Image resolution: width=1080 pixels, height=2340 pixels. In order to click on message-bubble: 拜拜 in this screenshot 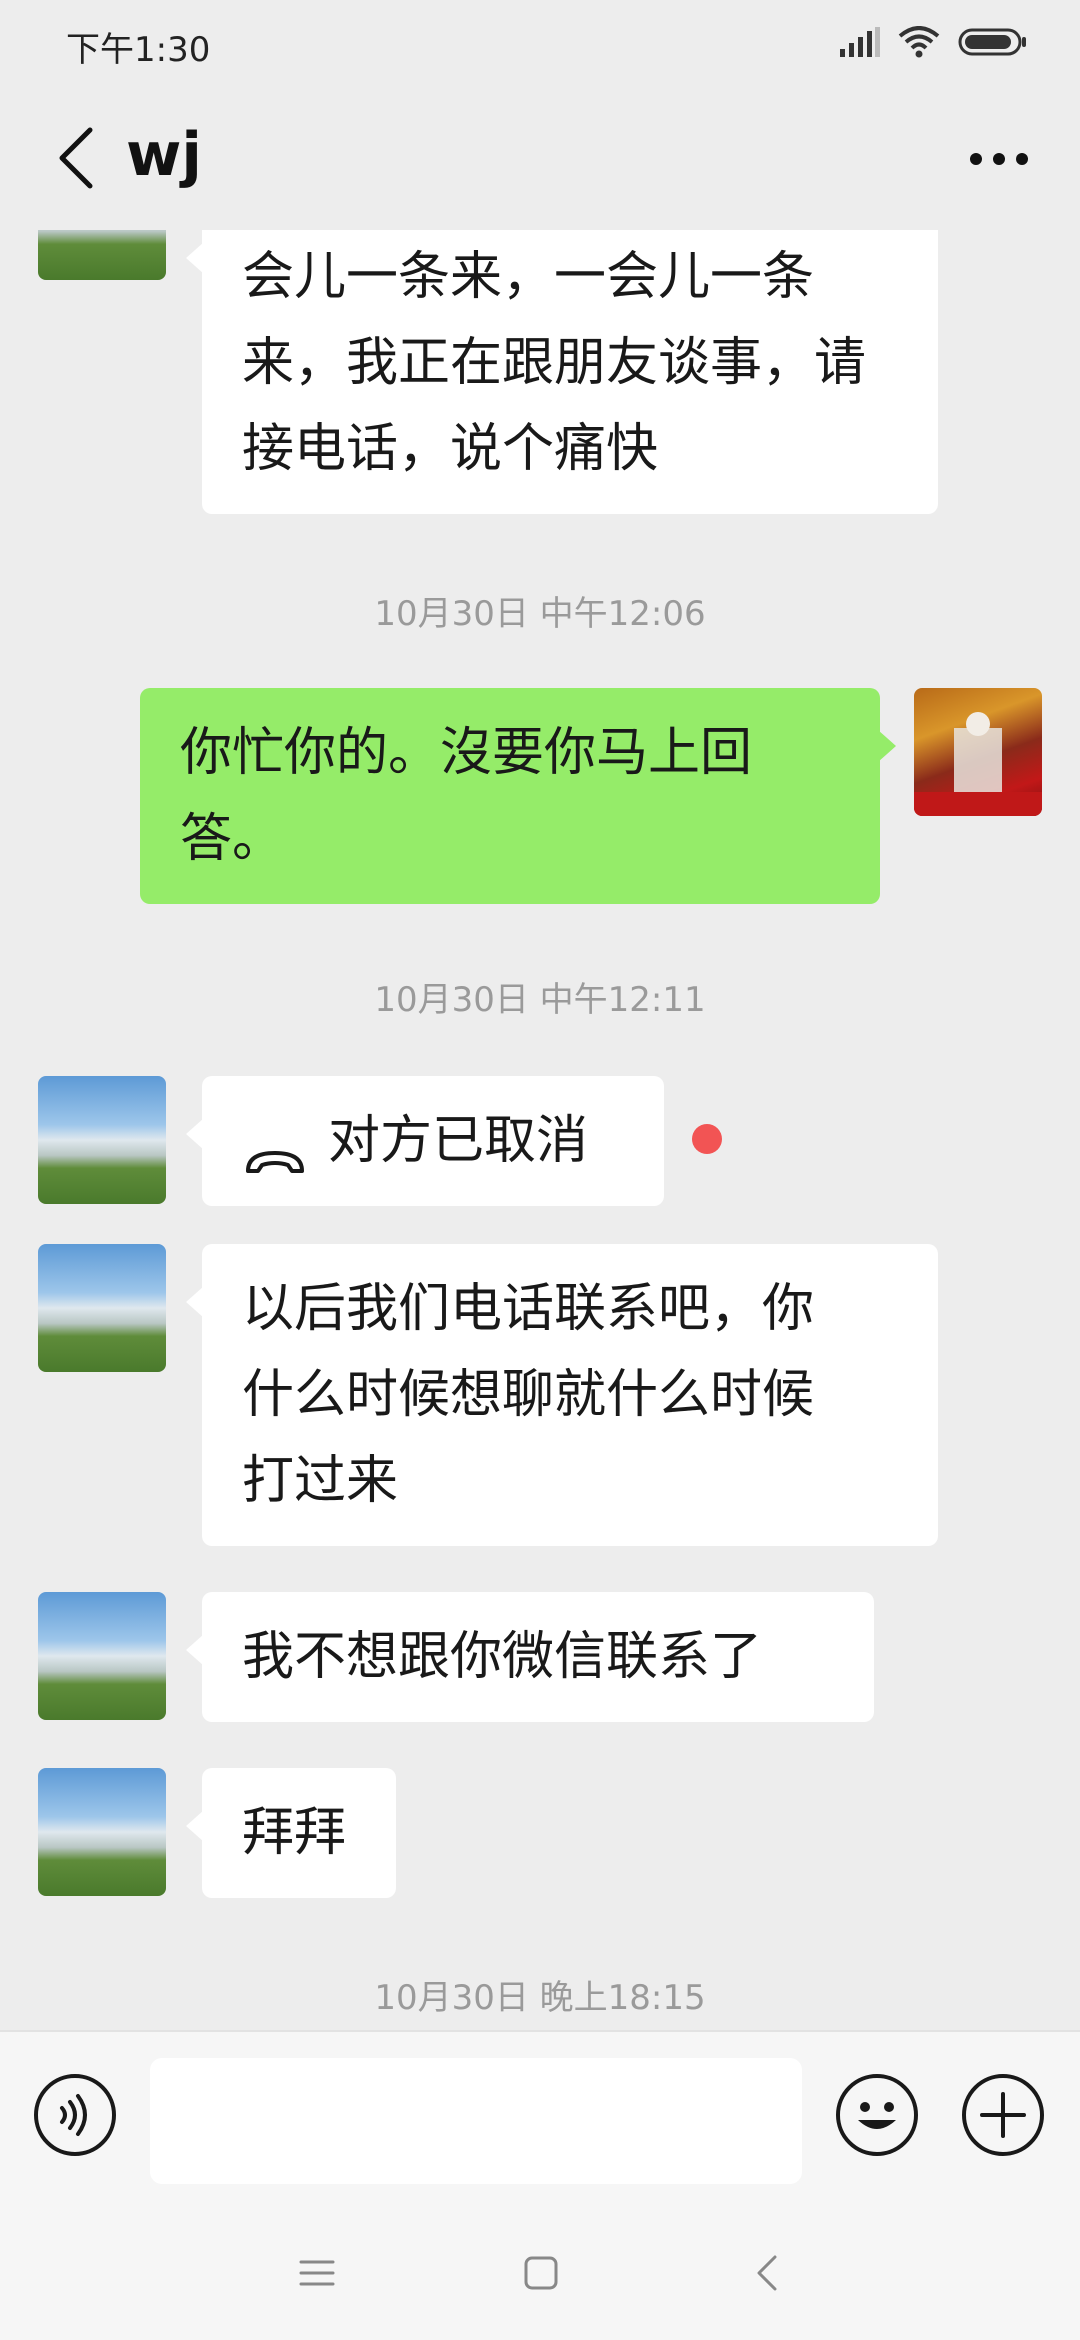, I will do `click(291, 1833)`.